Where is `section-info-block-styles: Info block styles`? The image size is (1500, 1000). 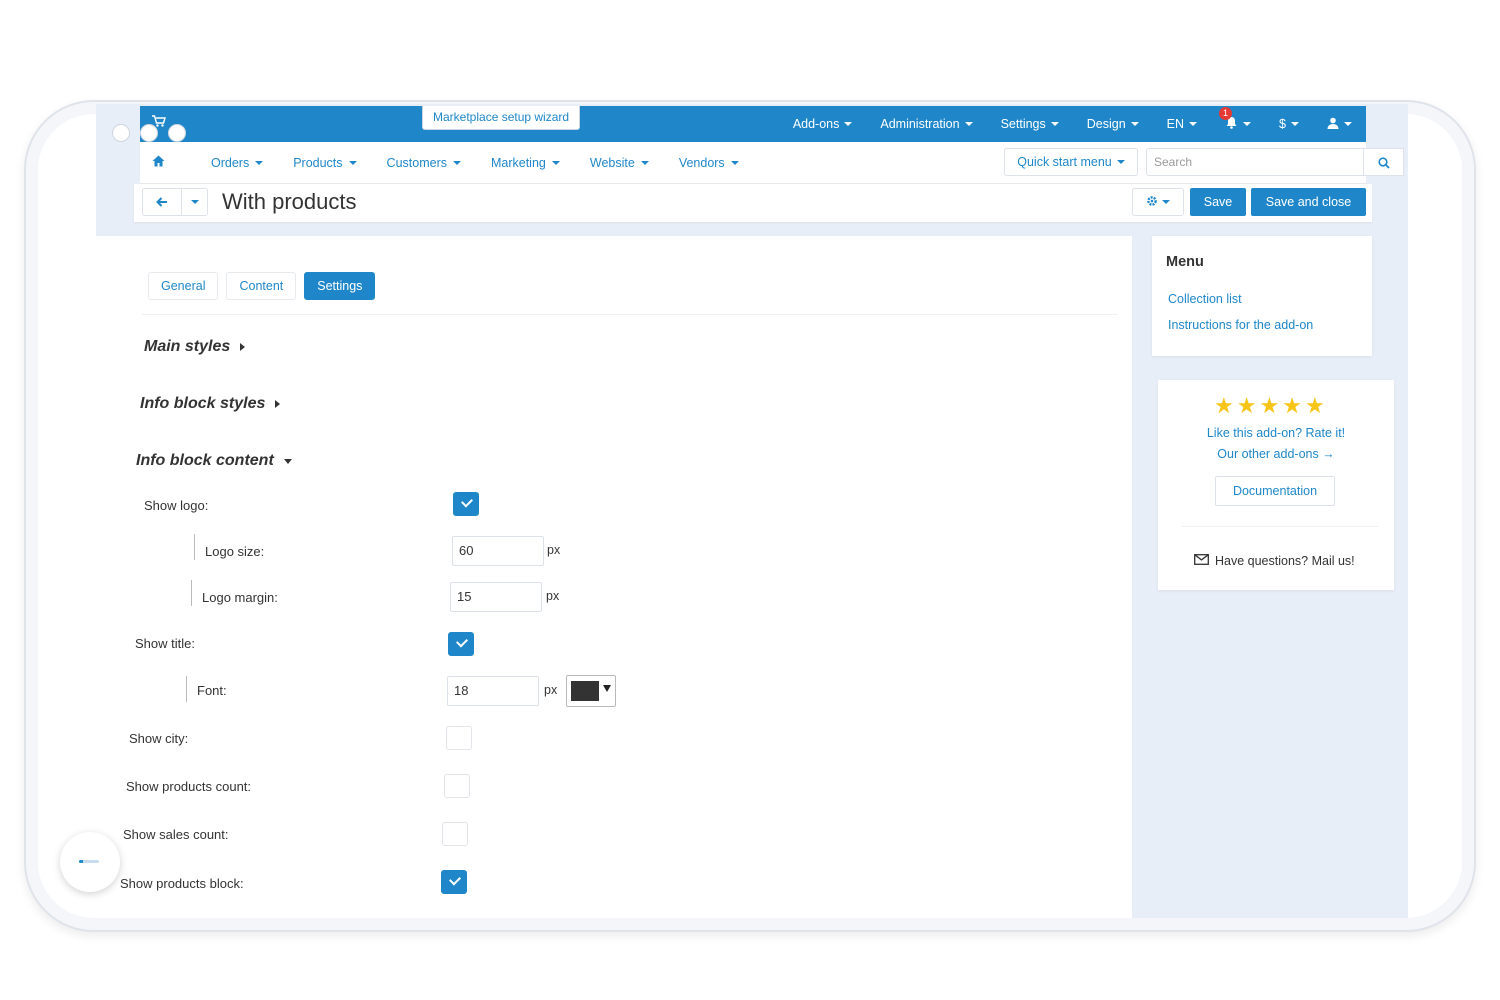 section-info-block-styles: Info block styles is located at coordinates (210, 404).